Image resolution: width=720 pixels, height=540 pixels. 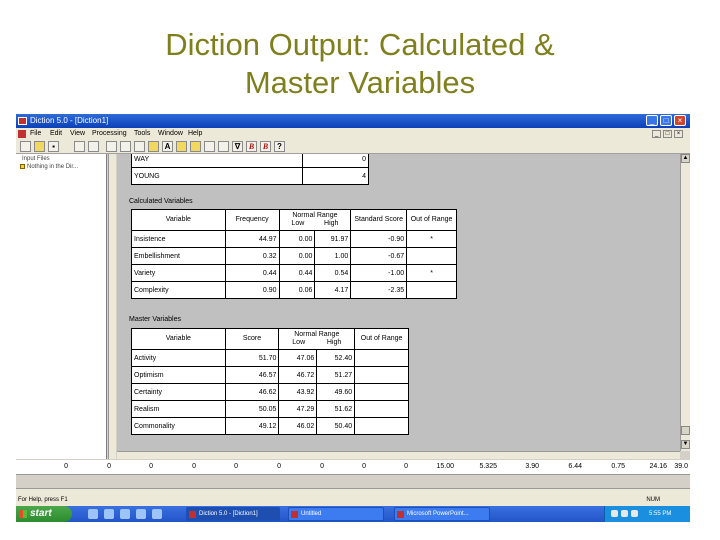 I want to click on slide-title-line1: Diction Output: Calculated &, so click(x=360, y=44).